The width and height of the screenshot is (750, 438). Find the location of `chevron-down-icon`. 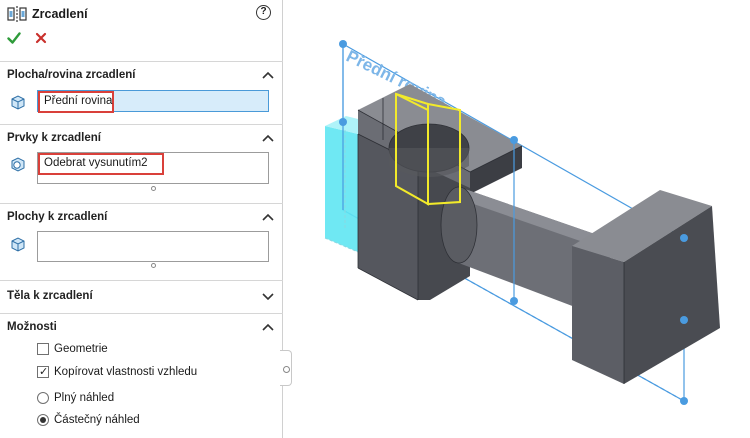

chevron-down-icon is located at coordinates (268, 296).